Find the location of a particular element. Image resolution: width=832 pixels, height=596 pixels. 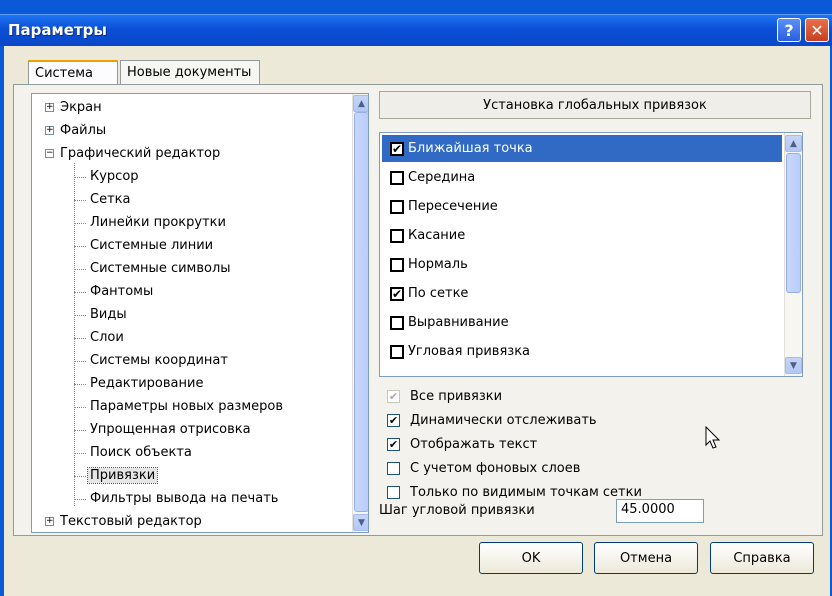

tree-item: Фильтры вывода на печать is located at coordinates (192, 500).